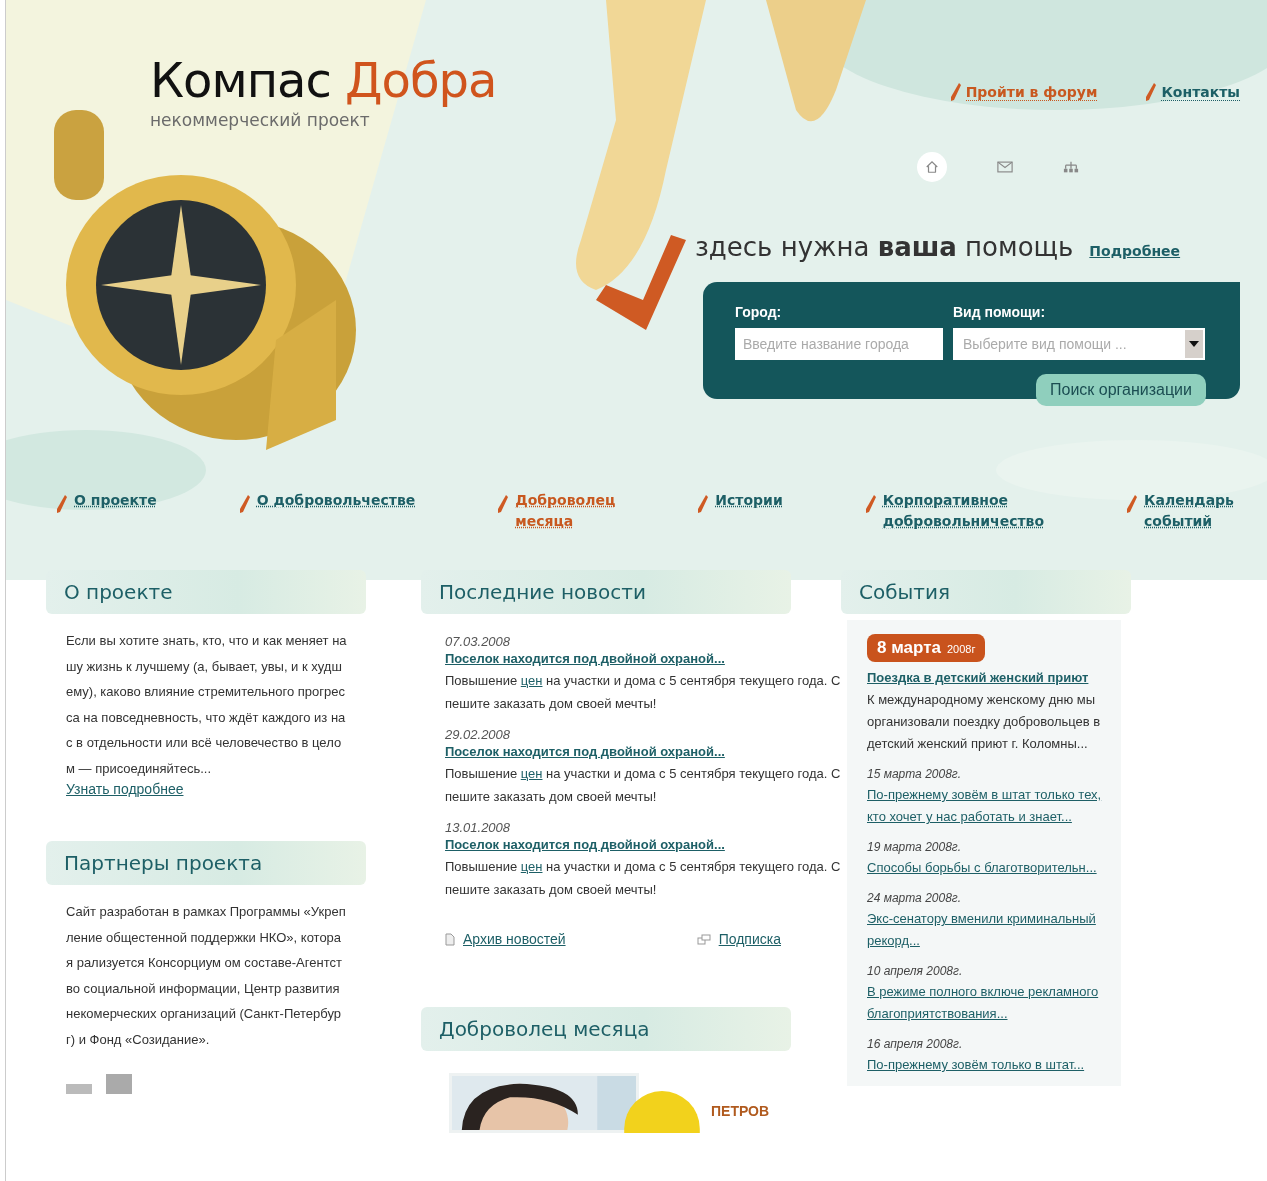  What do you see at coordinates (1135, 251) in the screenshot?
I see `more-link: Подробнее` at bounding box center [1135, 251].